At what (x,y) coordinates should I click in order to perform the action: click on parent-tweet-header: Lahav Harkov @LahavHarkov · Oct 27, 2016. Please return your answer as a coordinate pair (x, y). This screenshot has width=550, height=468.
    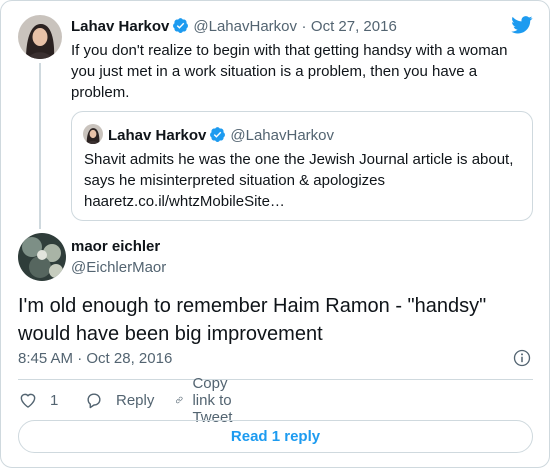
    Looking at the image, I should click on (234, 27).